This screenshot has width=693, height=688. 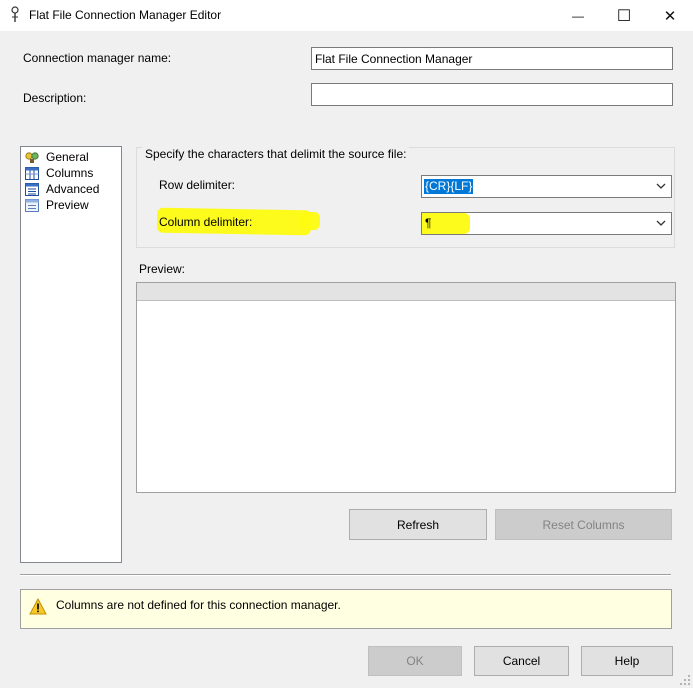 I want to click on window-title: Flat File Connection Manager Editor, so click(x=125, y=15).